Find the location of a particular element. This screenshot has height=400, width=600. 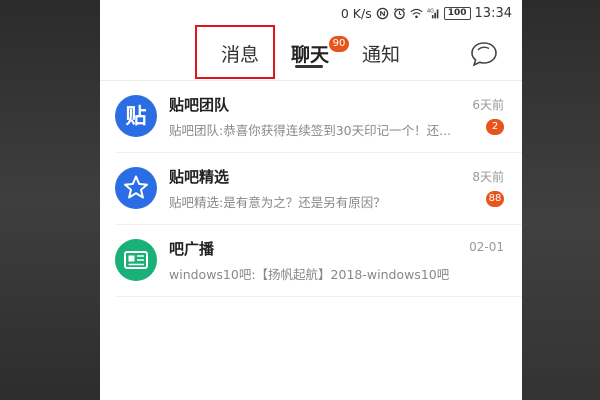

background-right is located at coordinates (561, 200).